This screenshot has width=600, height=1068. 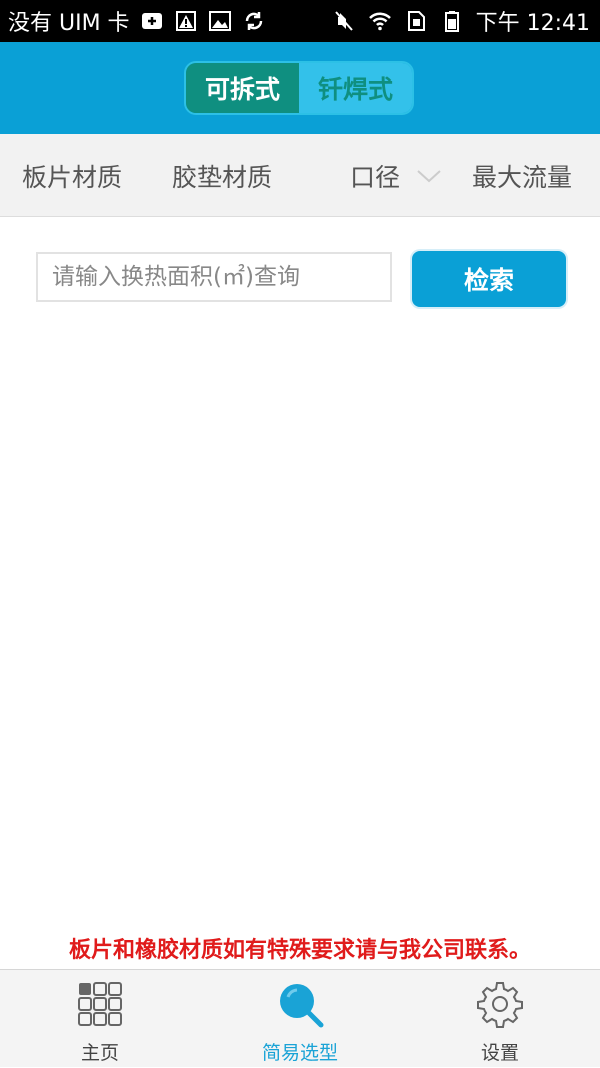 I want to click on tab-simple-selection: 简易选型, so click(x=300, y=1019).